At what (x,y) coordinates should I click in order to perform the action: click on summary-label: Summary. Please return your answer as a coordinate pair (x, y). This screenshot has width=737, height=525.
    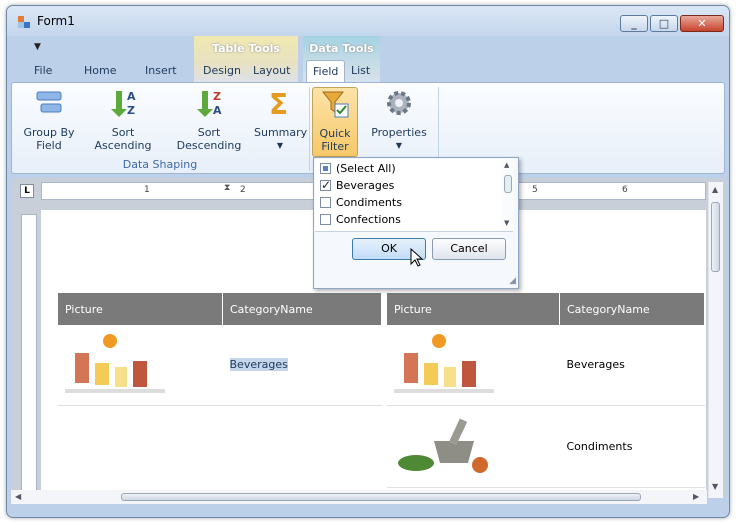
    Looking at the image, I should click on (281, 132).